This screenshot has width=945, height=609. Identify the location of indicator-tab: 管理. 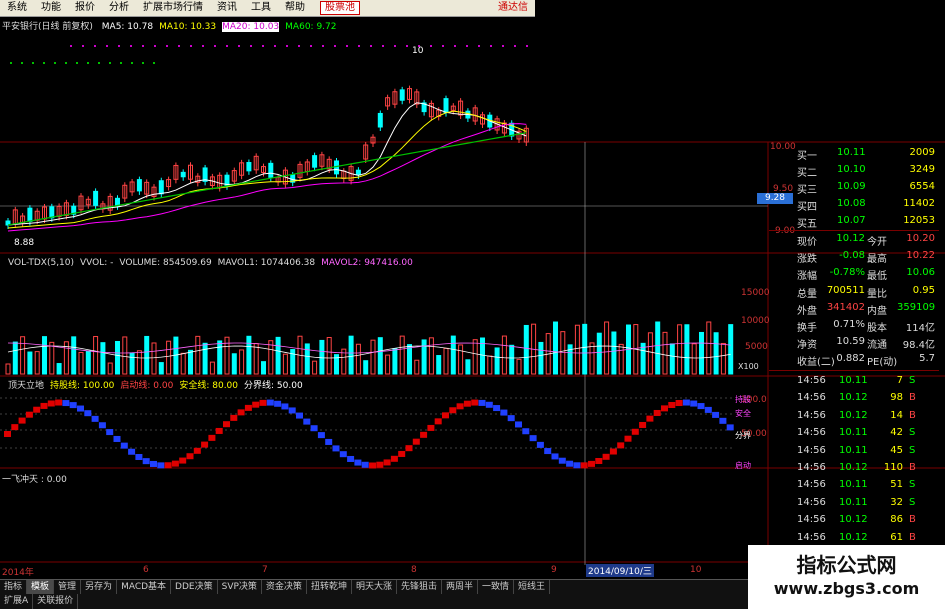
(68, 587).